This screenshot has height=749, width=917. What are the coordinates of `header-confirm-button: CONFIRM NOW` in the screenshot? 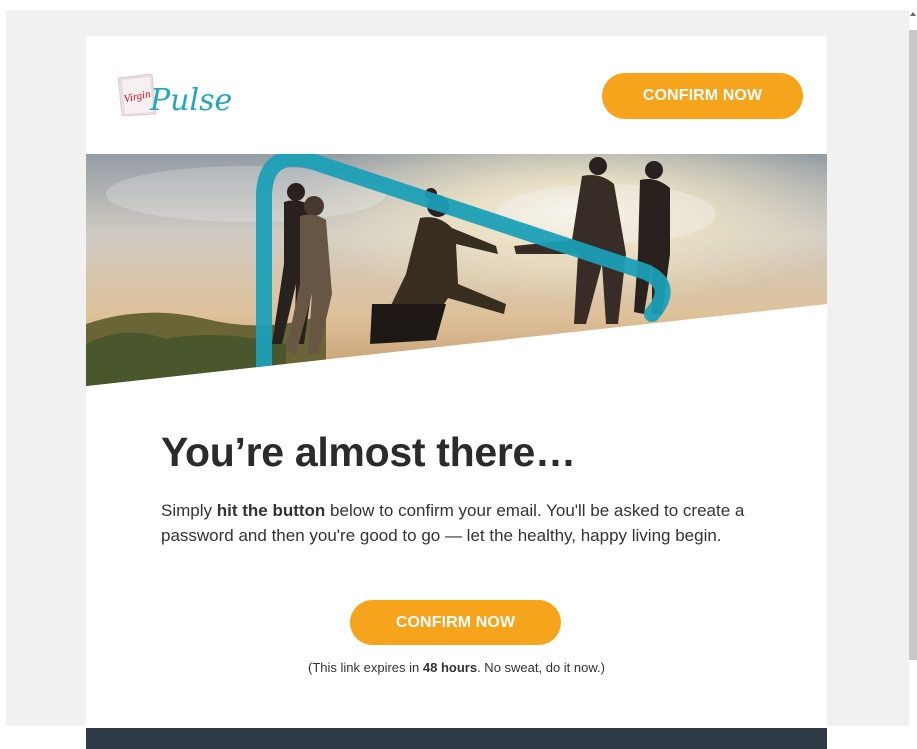 It's located at (702, 96).